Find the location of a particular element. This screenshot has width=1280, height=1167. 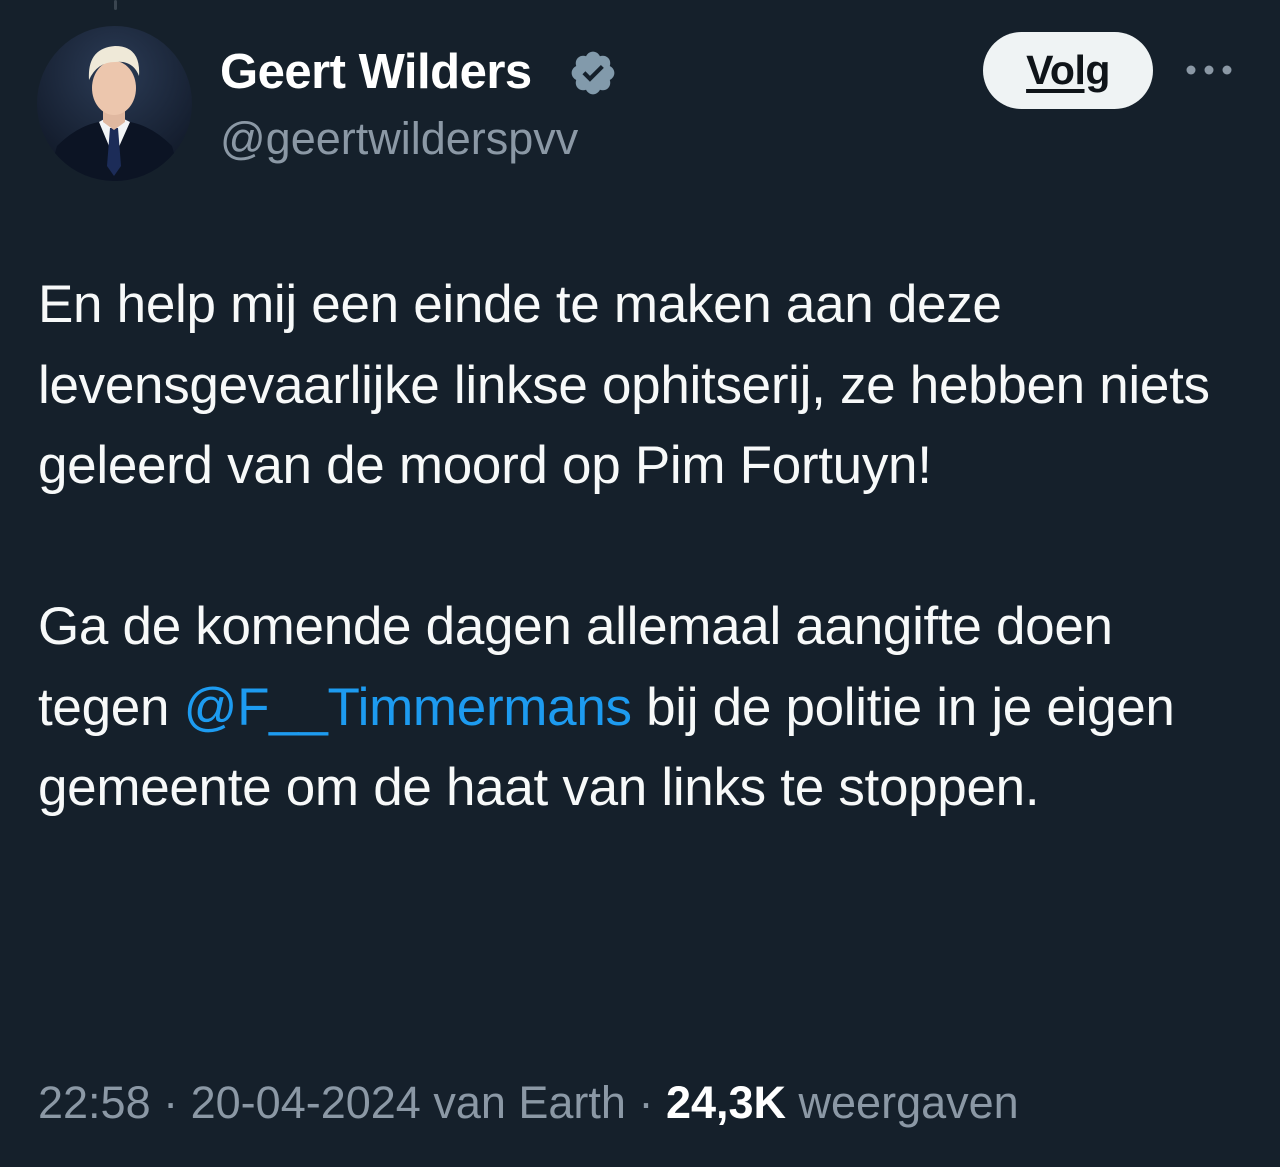

follow-button: Volg is located at coordinates (1068, 70).